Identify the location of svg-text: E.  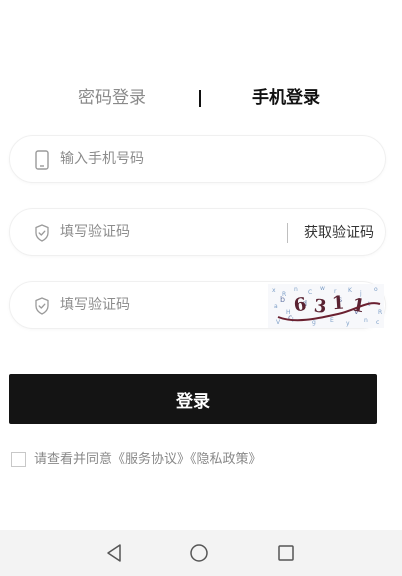
(332, 320).